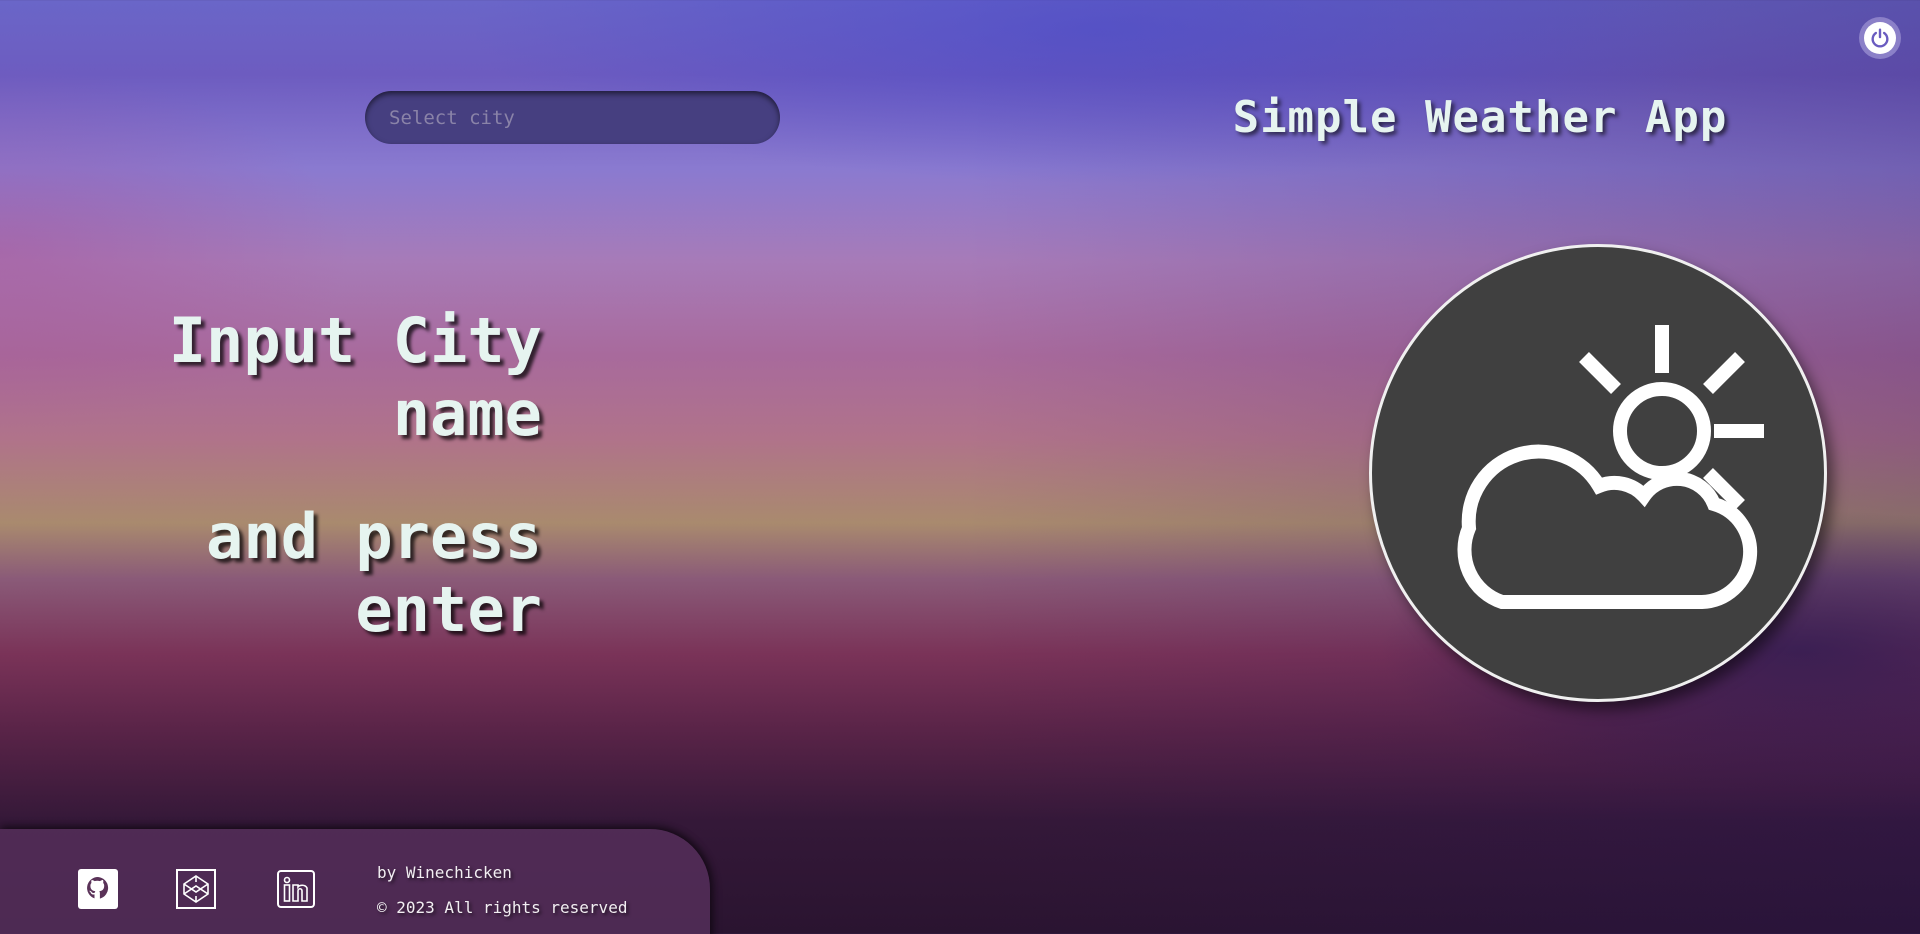  Describe the element at coordinates (572, 117) in the screenshot. I see `city-search-input` at that location.